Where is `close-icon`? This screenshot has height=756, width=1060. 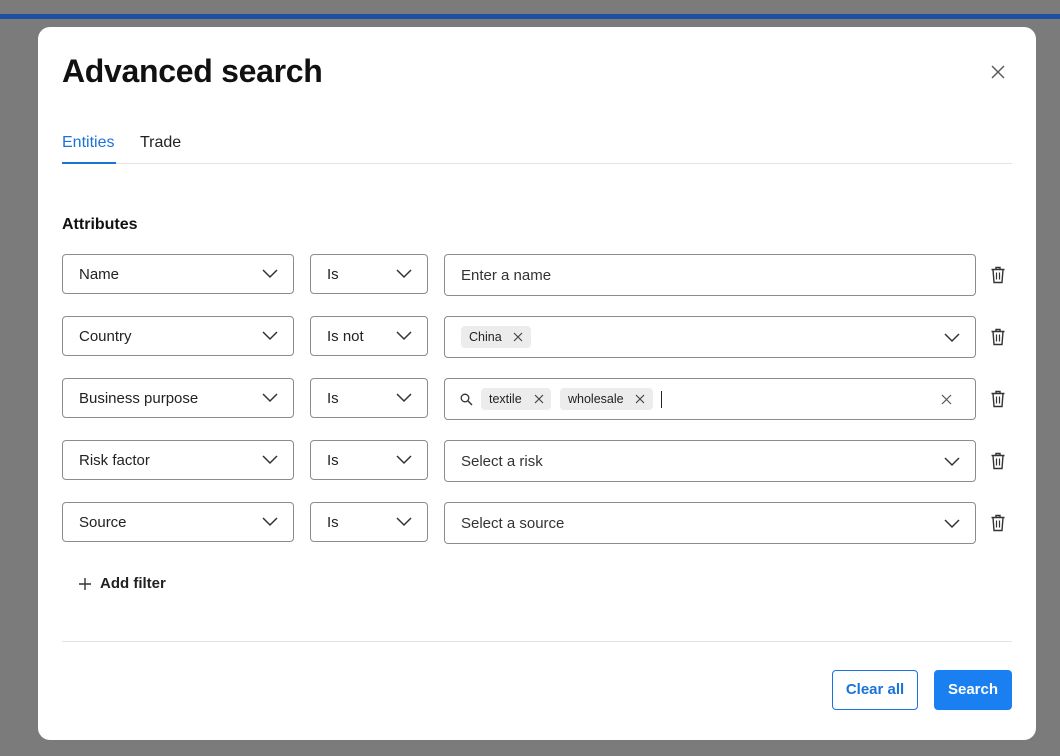 close-icon is located at coordinates (998, 72).